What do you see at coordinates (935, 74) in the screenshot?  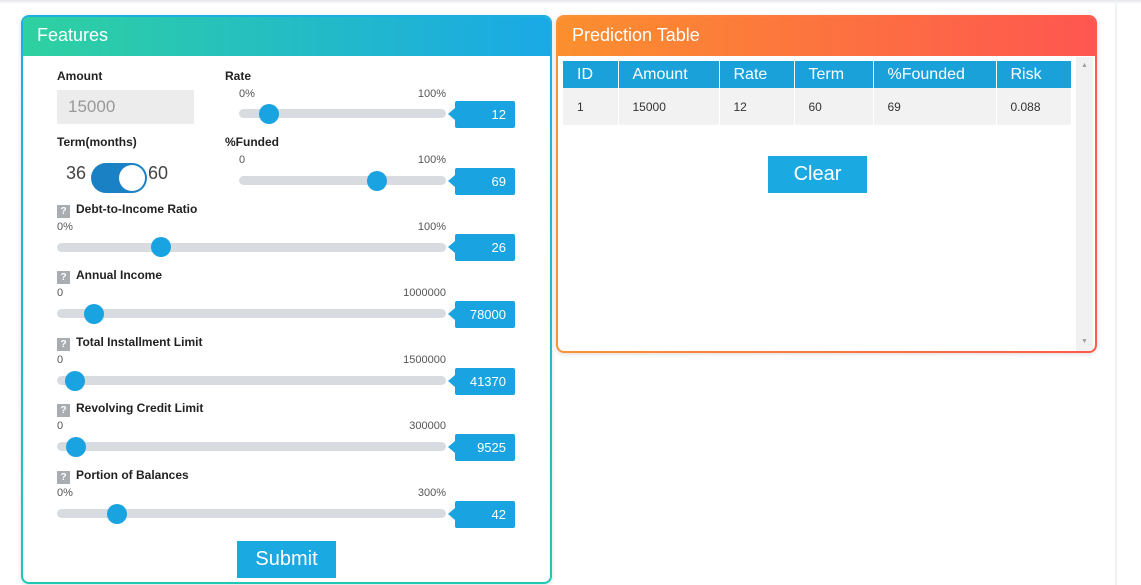 I see `column-header-founded: %Founded` at bounding box center [935, 74].